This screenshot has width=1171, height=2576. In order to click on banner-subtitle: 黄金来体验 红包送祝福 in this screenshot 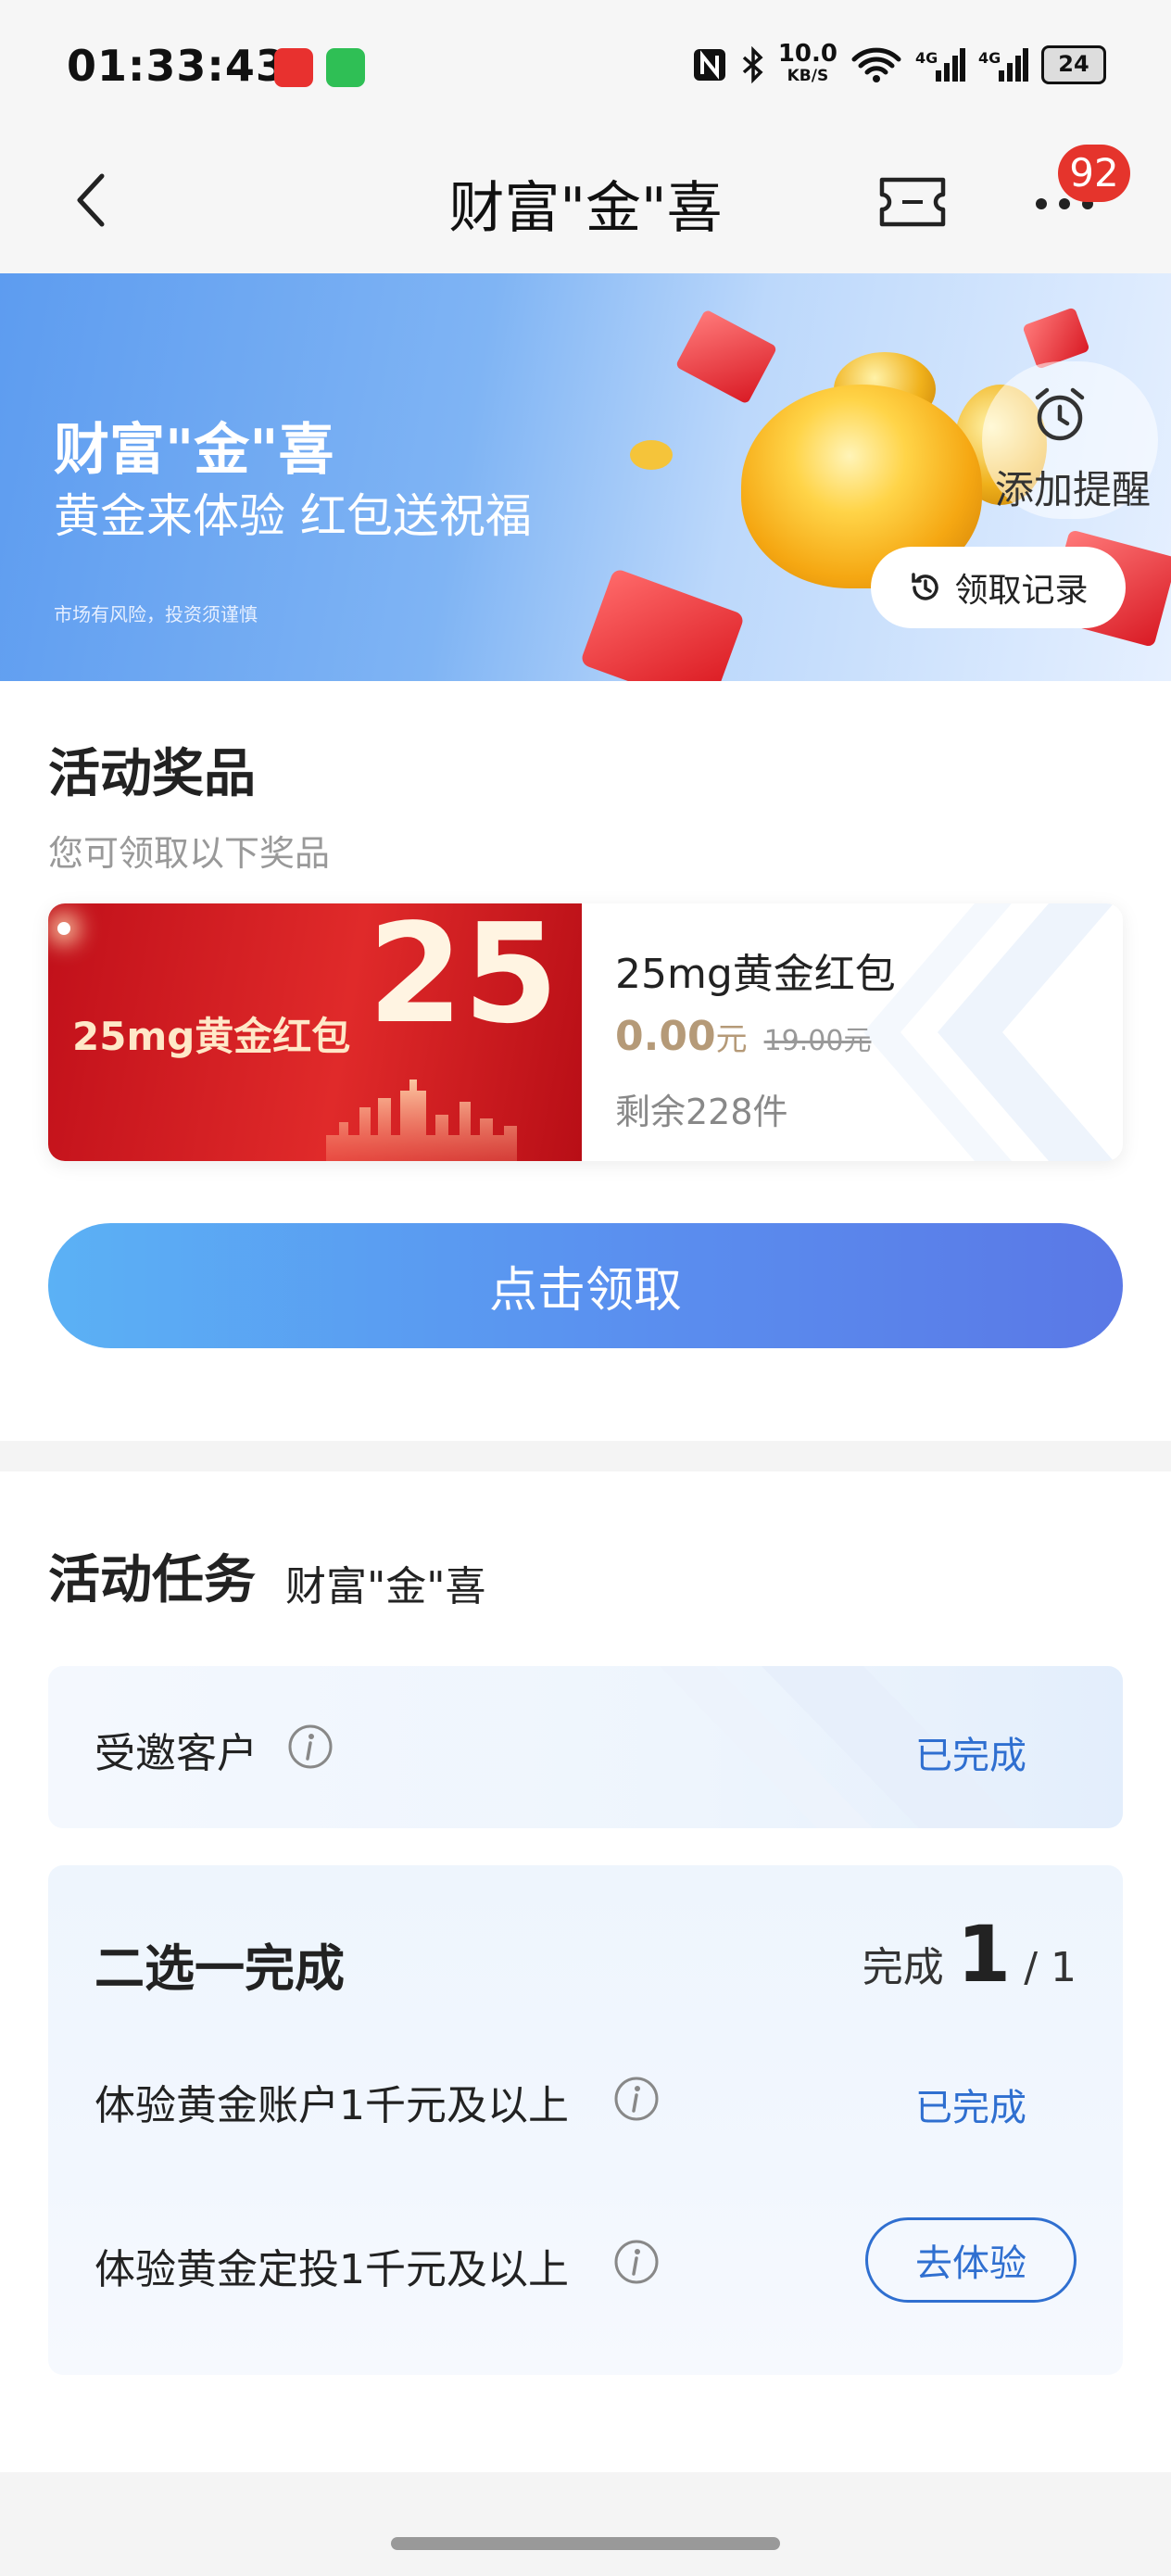, I will do `click(293, 516)`.